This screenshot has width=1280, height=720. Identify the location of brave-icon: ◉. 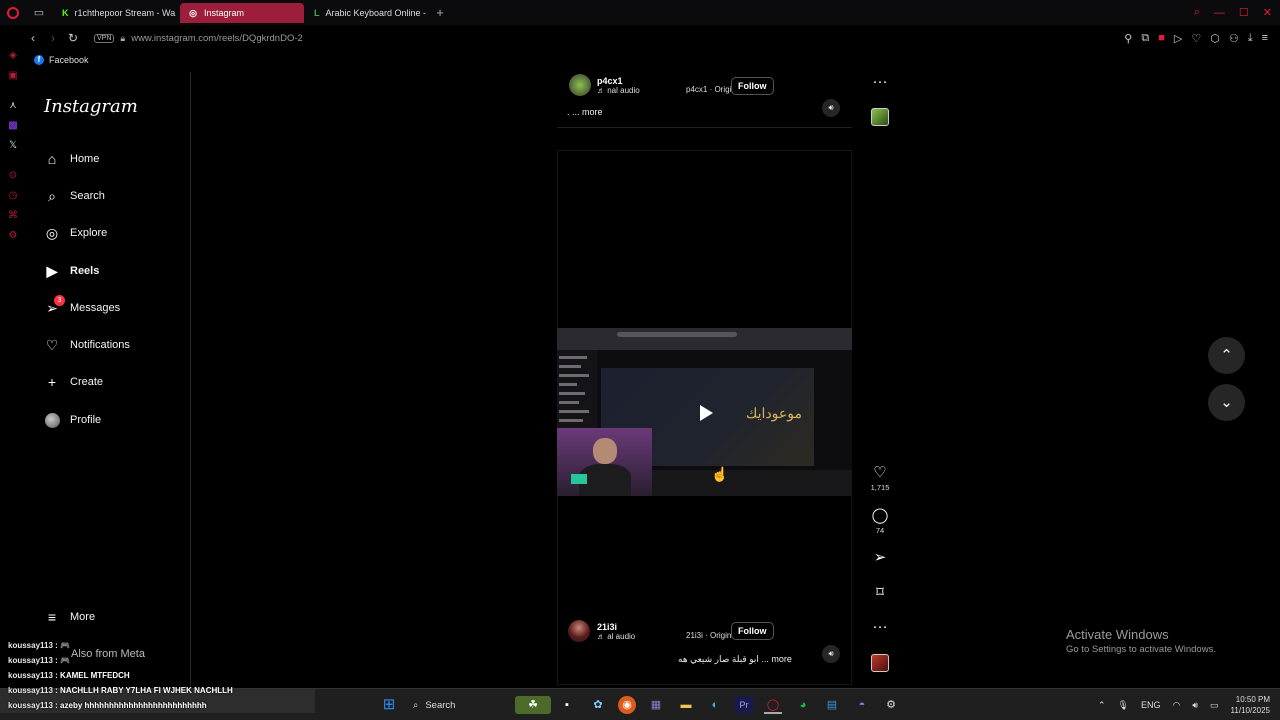
(627, 705).